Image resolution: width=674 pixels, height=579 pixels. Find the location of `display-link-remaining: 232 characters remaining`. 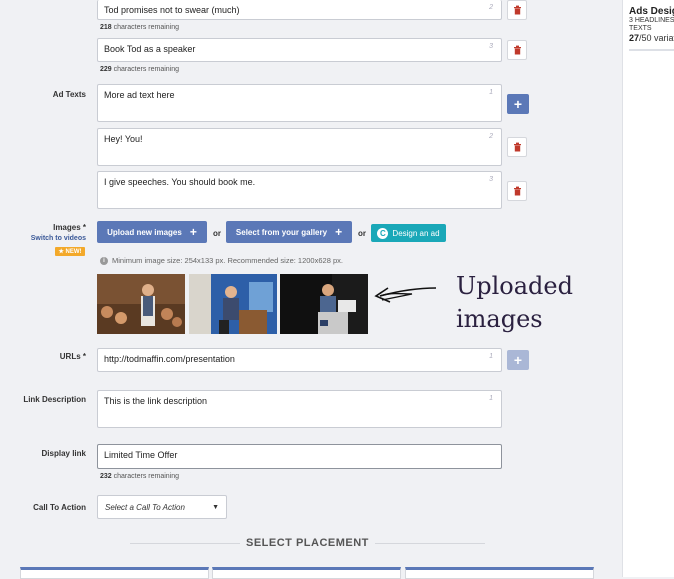

display-link-remaining: 232 characters remaining is located at coordinates (140, 476).